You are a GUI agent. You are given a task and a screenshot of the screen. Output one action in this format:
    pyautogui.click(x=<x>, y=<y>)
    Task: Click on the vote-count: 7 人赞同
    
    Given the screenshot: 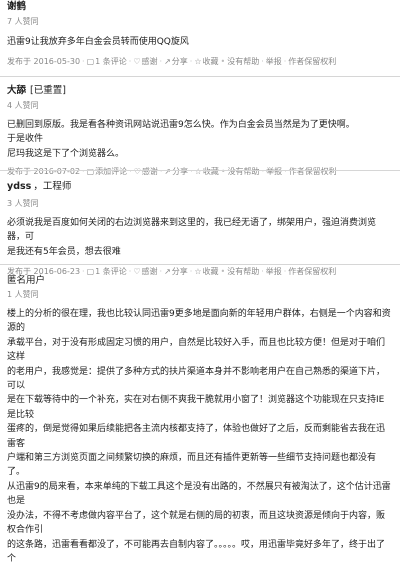 What is the action you would take?
    pyautogui.click(x=200, y=22)
    